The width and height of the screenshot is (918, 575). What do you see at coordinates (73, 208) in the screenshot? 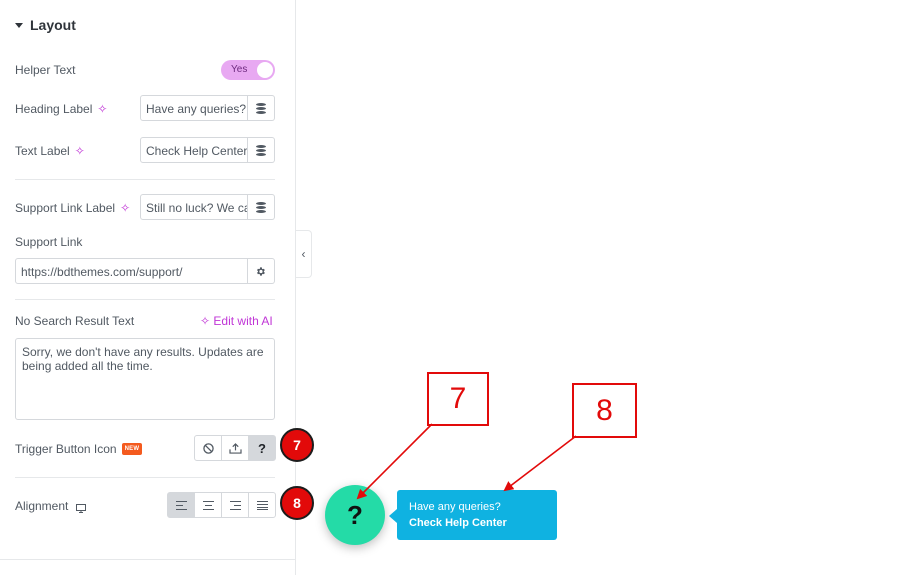
I see `support-link-label-row: Support Link Label ✧` at bounding box center [73, 208].